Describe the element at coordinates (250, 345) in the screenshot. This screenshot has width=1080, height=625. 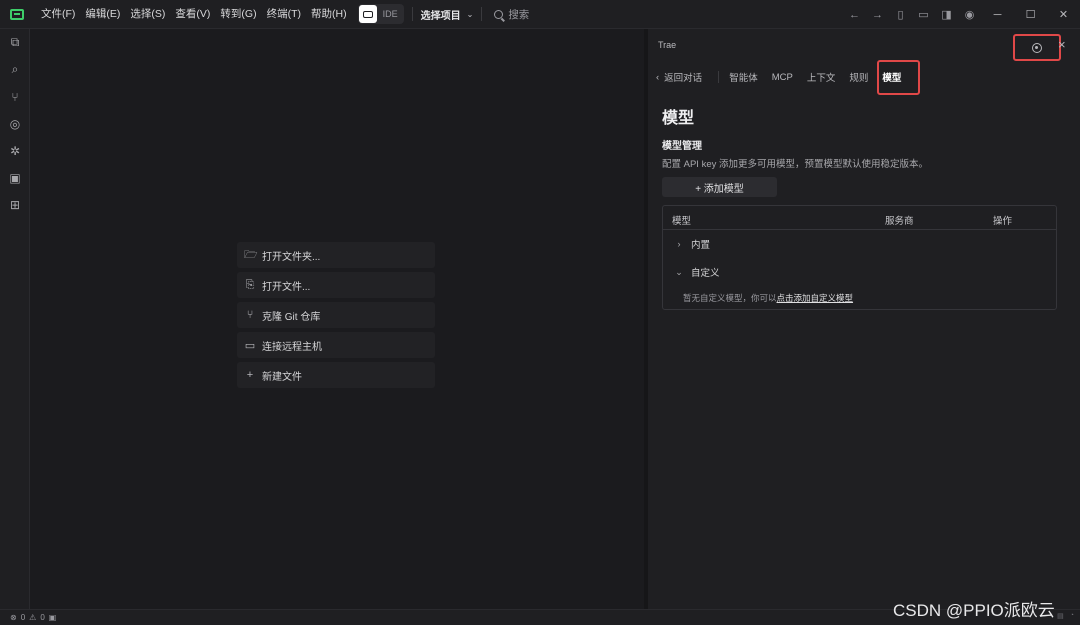
I see `terminal-icon: ▭` at that location.